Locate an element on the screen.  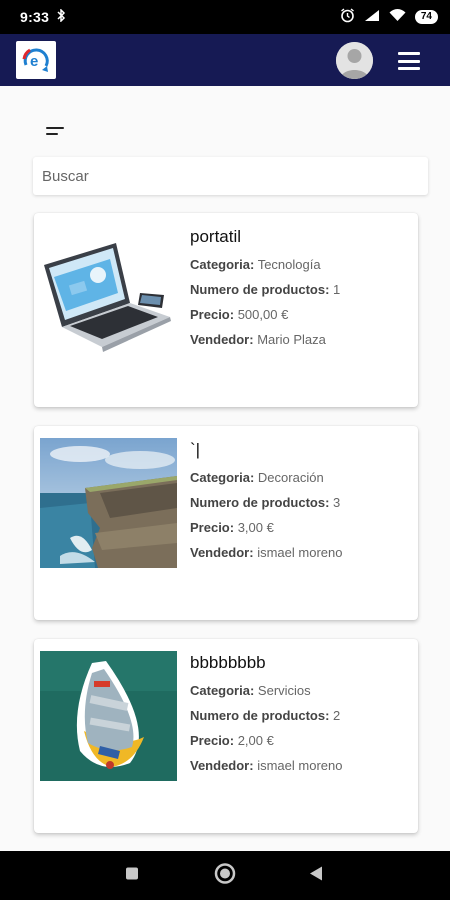
product-category: Categoria: Tecnología is located at coordinates (255, 264).